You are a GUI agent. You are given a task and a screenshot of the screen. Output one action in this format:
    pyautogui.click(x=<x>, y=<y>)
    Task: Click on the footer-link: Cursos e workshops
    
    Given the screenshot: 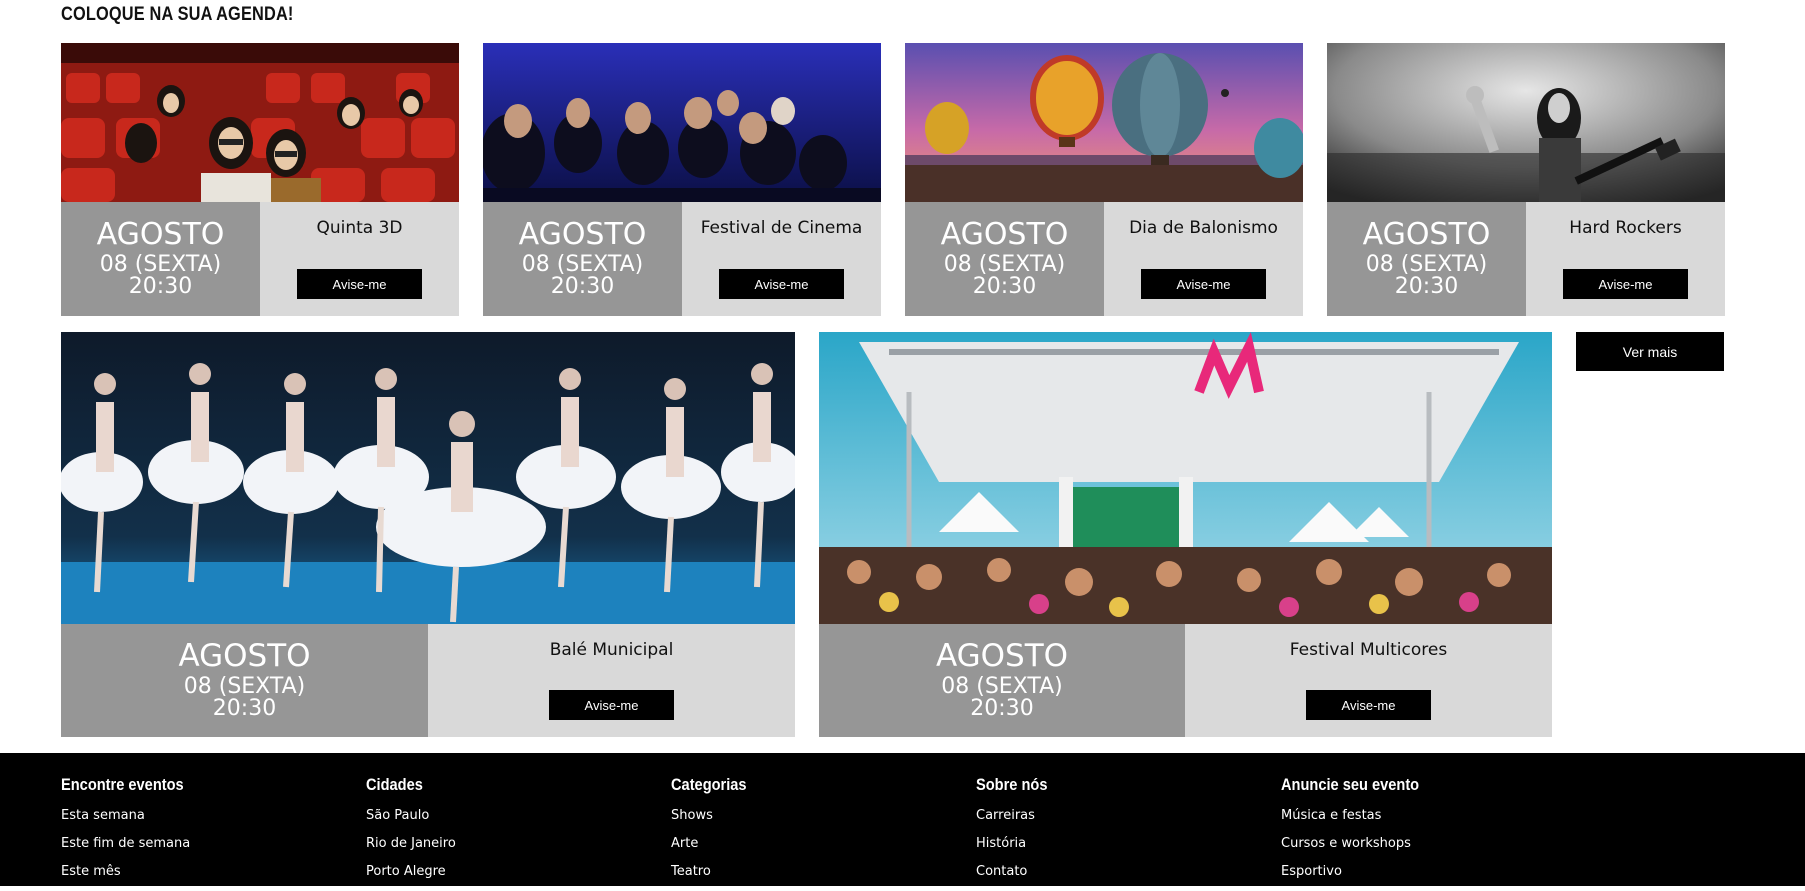 What is the action you would take?
    pyautogui.click(x=1361, y=849)
    